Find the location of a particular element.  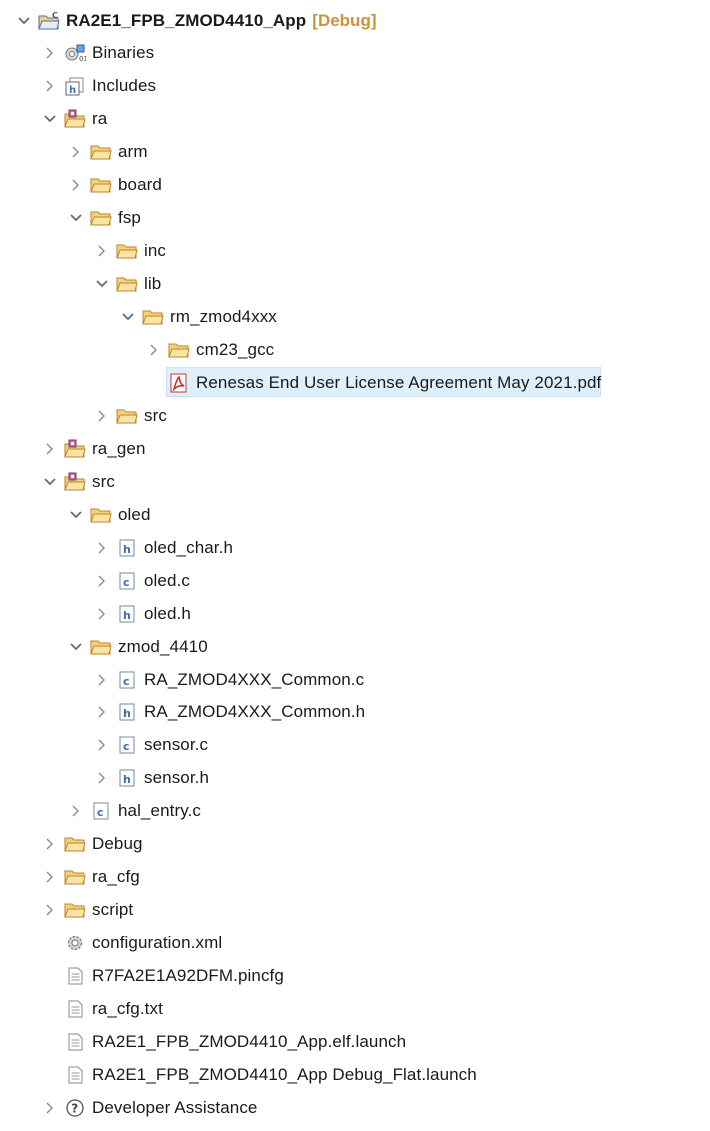

tree-item-developer-assistance: ? Developer Assistance is located at coordinates (128, 1107).